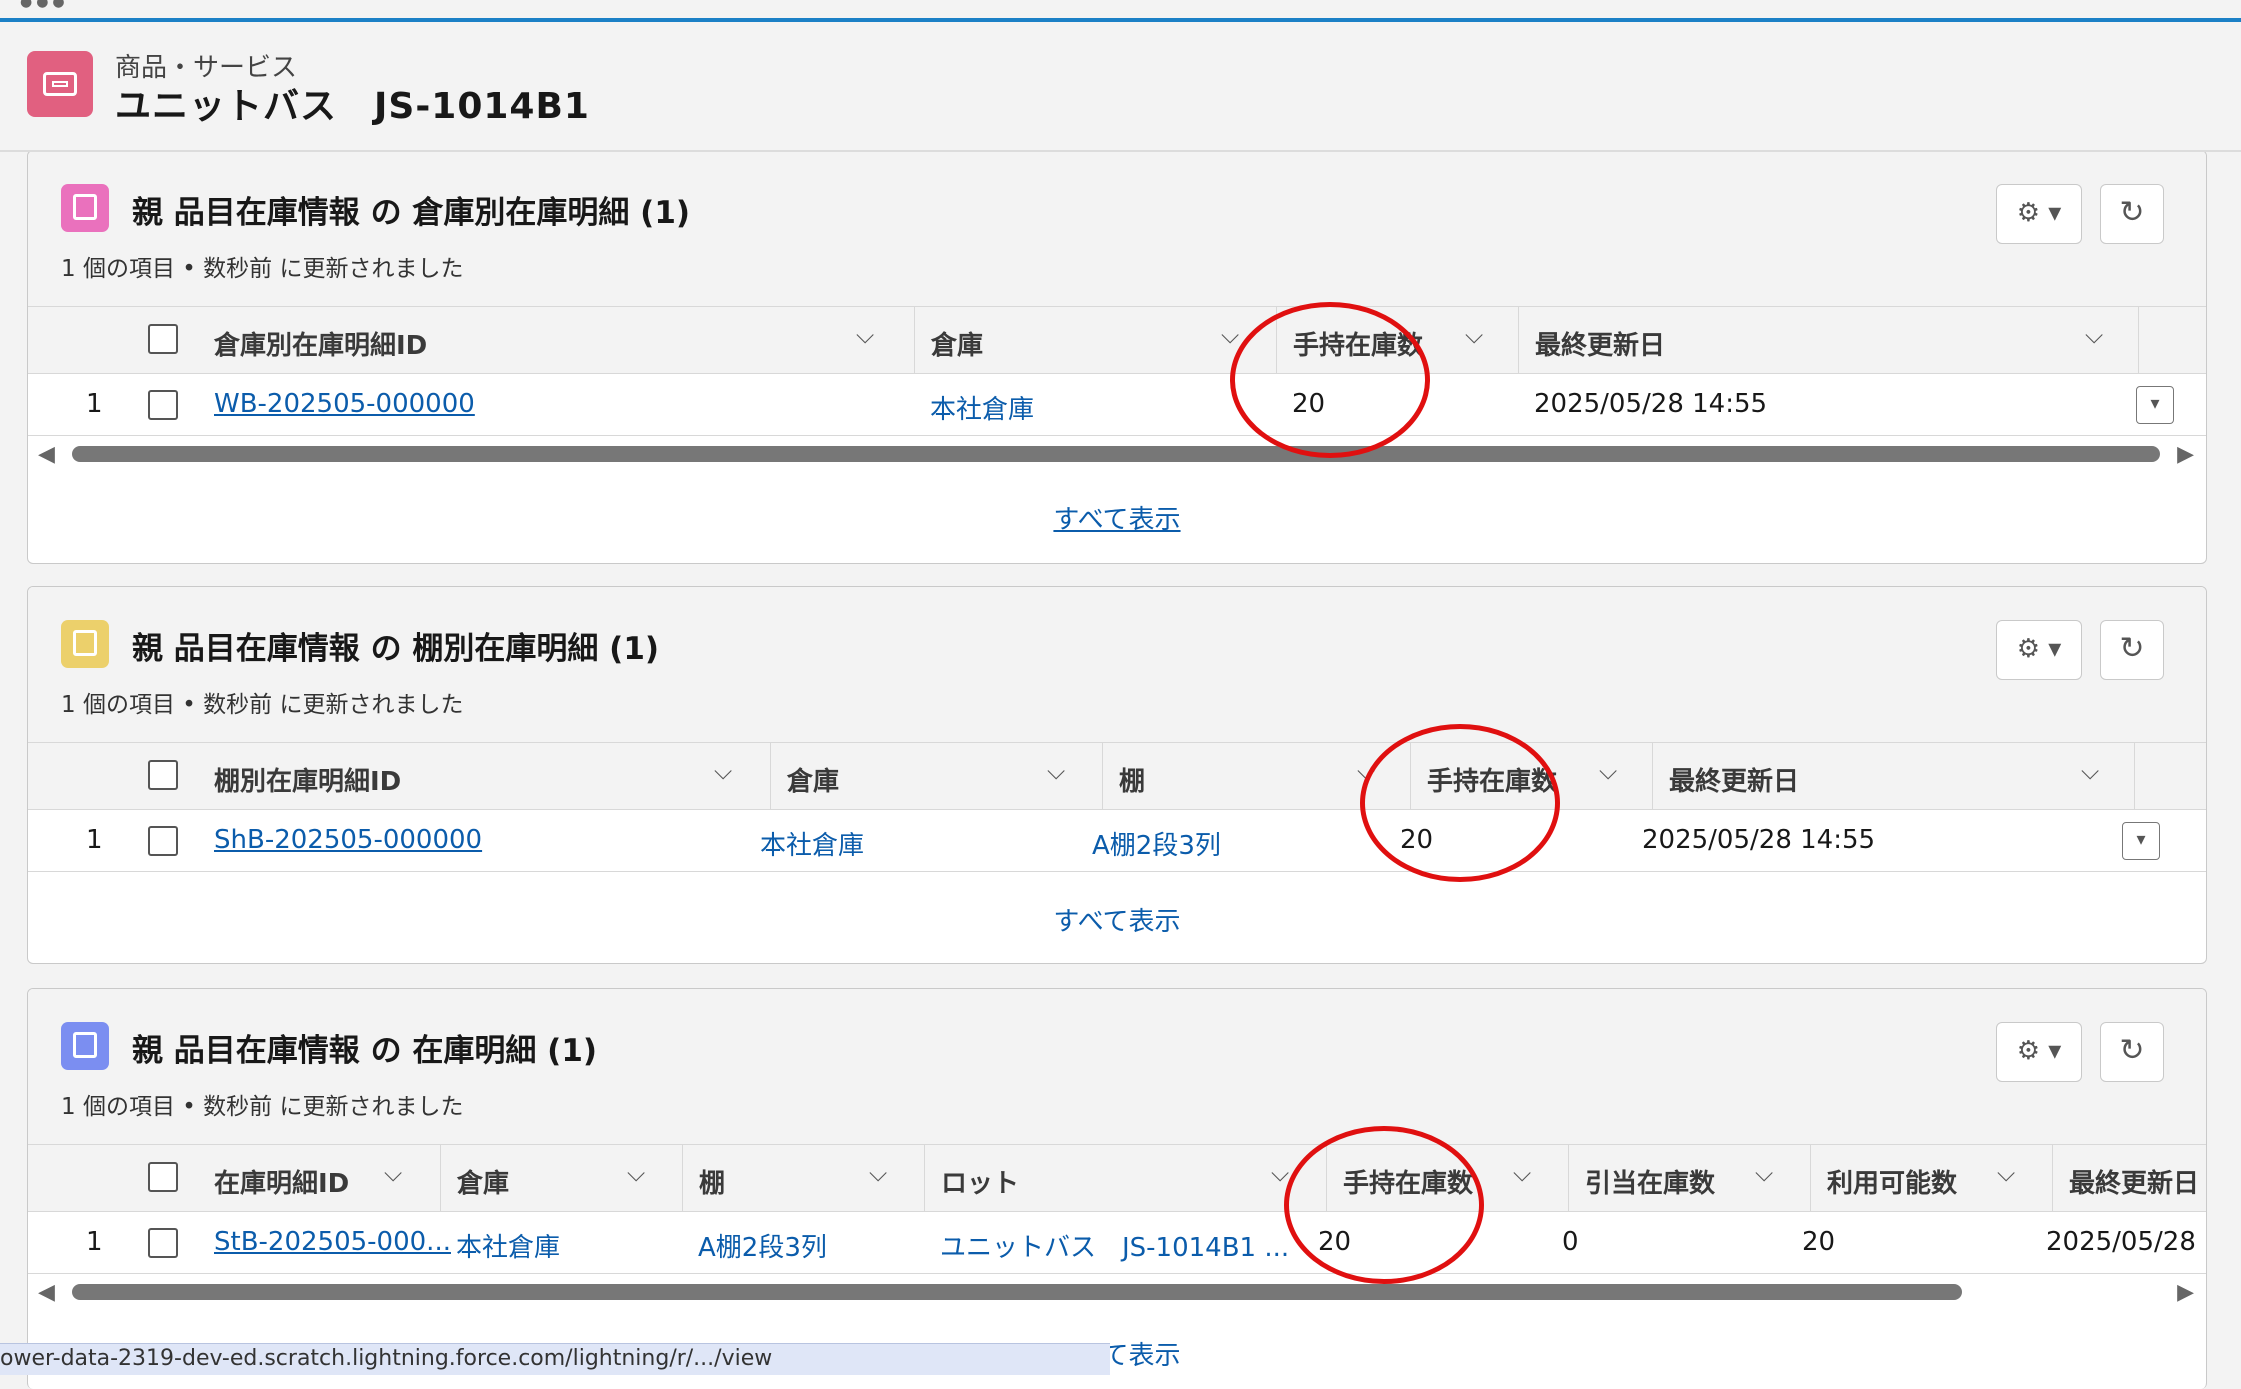 Image resolution: width=2241 pixels, height=1389 pixels. Describe the element at coordinates (803, 1178) in the screenshot. I see `column-header: 棚 ⌵` at that location.